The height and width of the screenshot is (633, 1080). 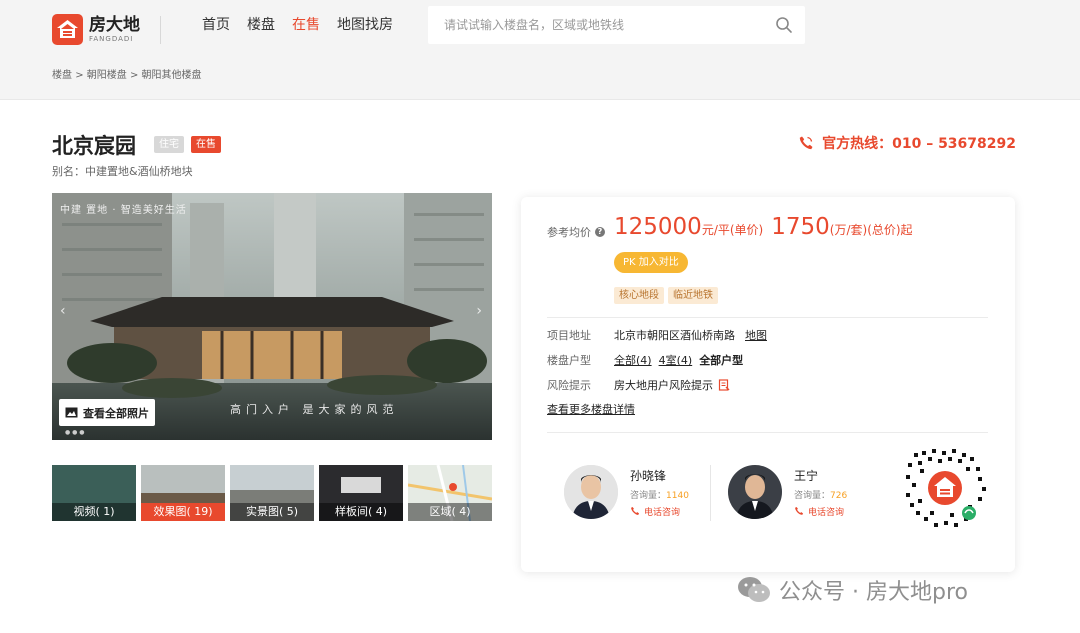 I want to click on address-value: 北京市朝阳区酒仙桥南路, so click(x=674, y=335).